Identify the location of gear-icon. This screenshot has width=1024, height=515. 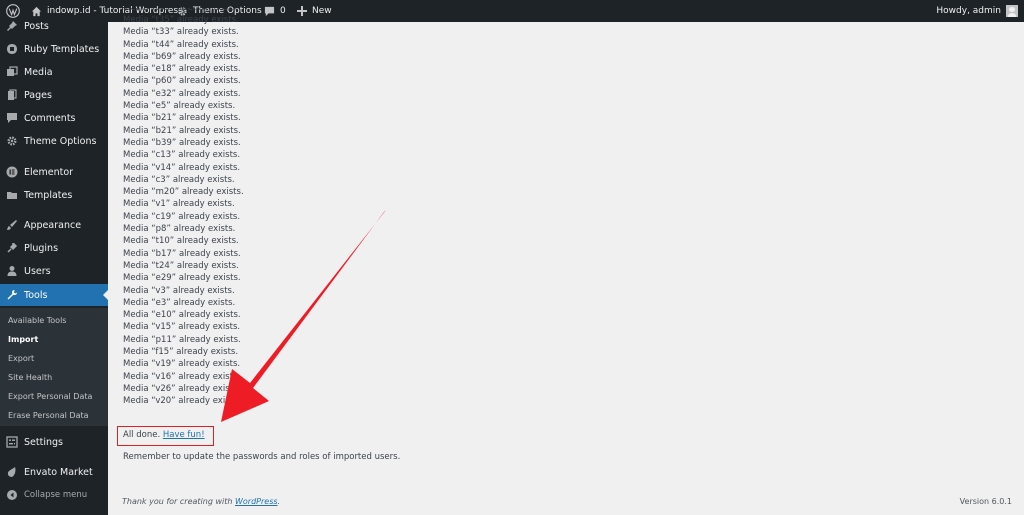
(12, 141).